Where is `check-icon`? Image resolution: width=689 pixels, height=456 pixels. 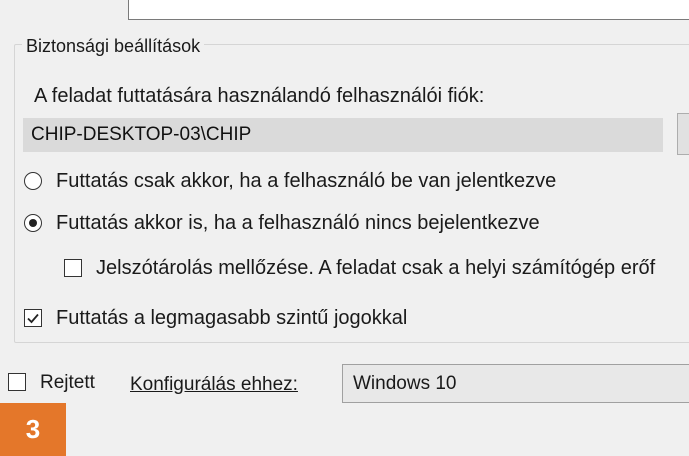 check-icon is located at coordinates (33, 318).